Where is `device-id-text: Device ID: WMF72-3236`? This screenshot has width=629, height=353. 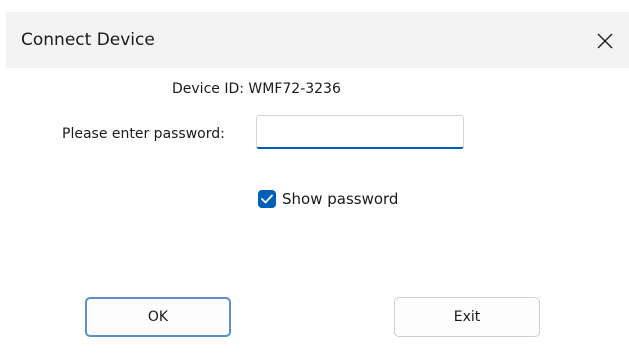
device-id-text: Device ID: WMF72-3236 is located at coordinates (256, 89).